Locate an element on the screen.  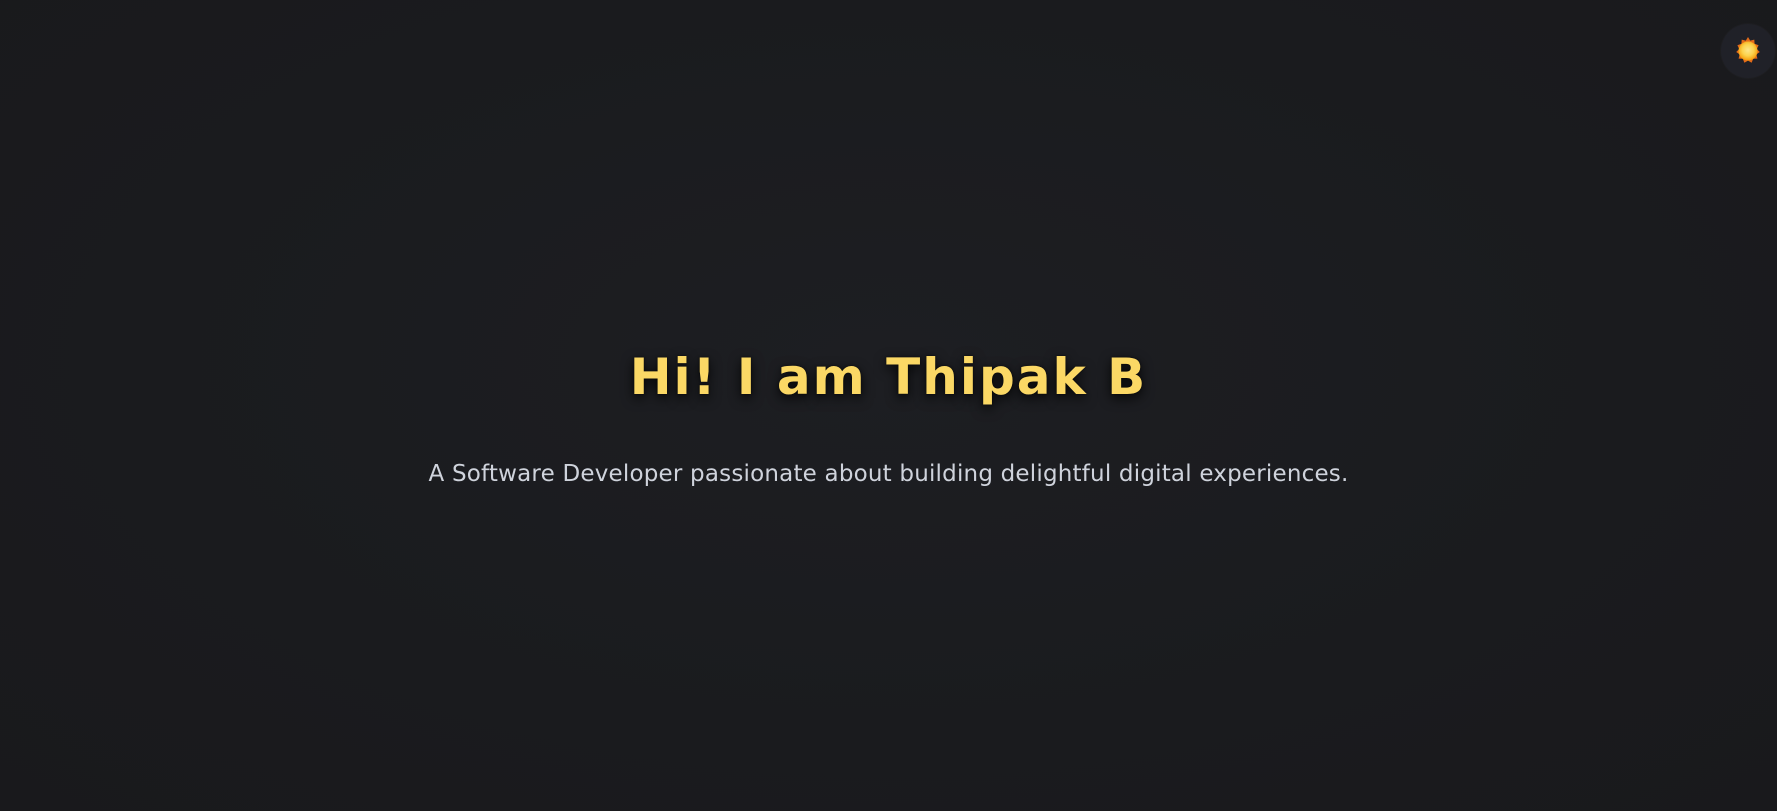
hero-title: Hi! I am Thipak B is located at coordinates (888, 377).